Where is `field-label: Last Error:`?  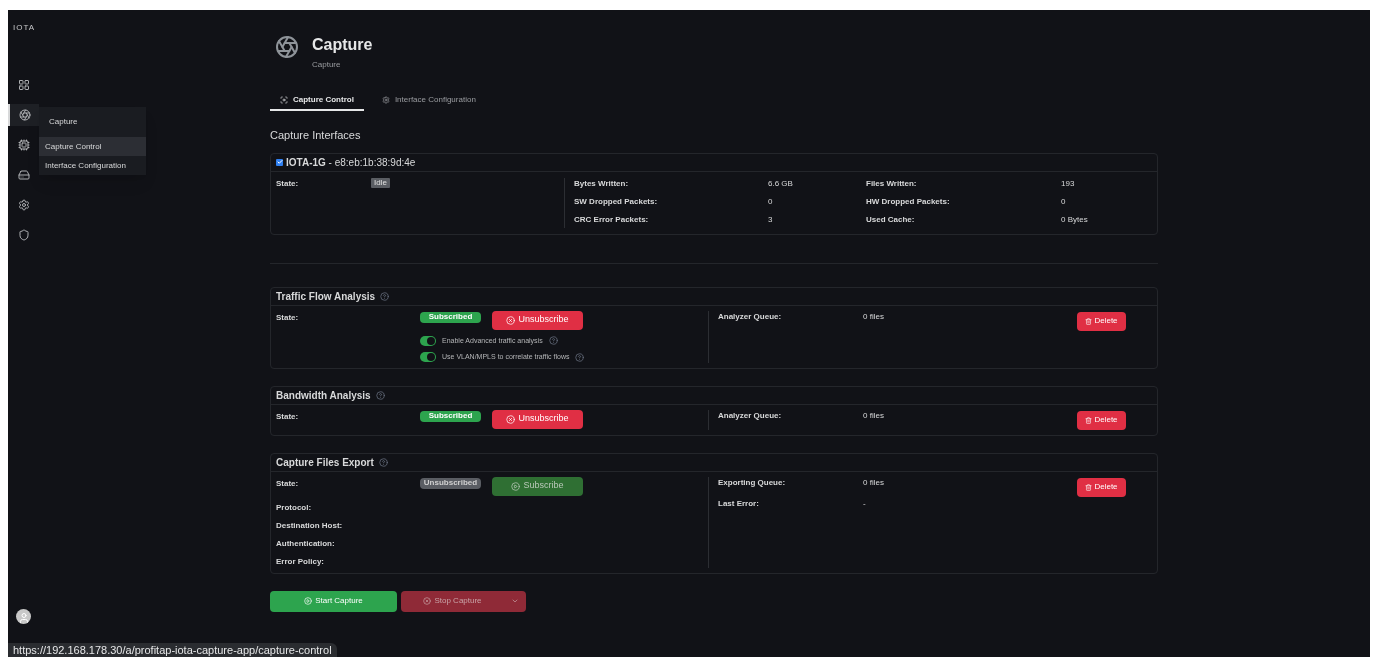 field-label: Last Error: is located at coordinates (739, 503).